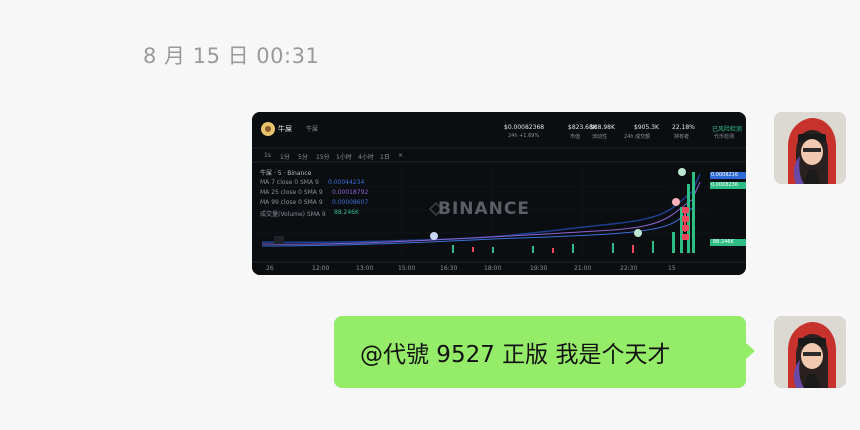  What do you see at coordinates (524, 127) in the screenshot?
I see `stat-value-0: $0.00082368` at bounding box center [524, 127].